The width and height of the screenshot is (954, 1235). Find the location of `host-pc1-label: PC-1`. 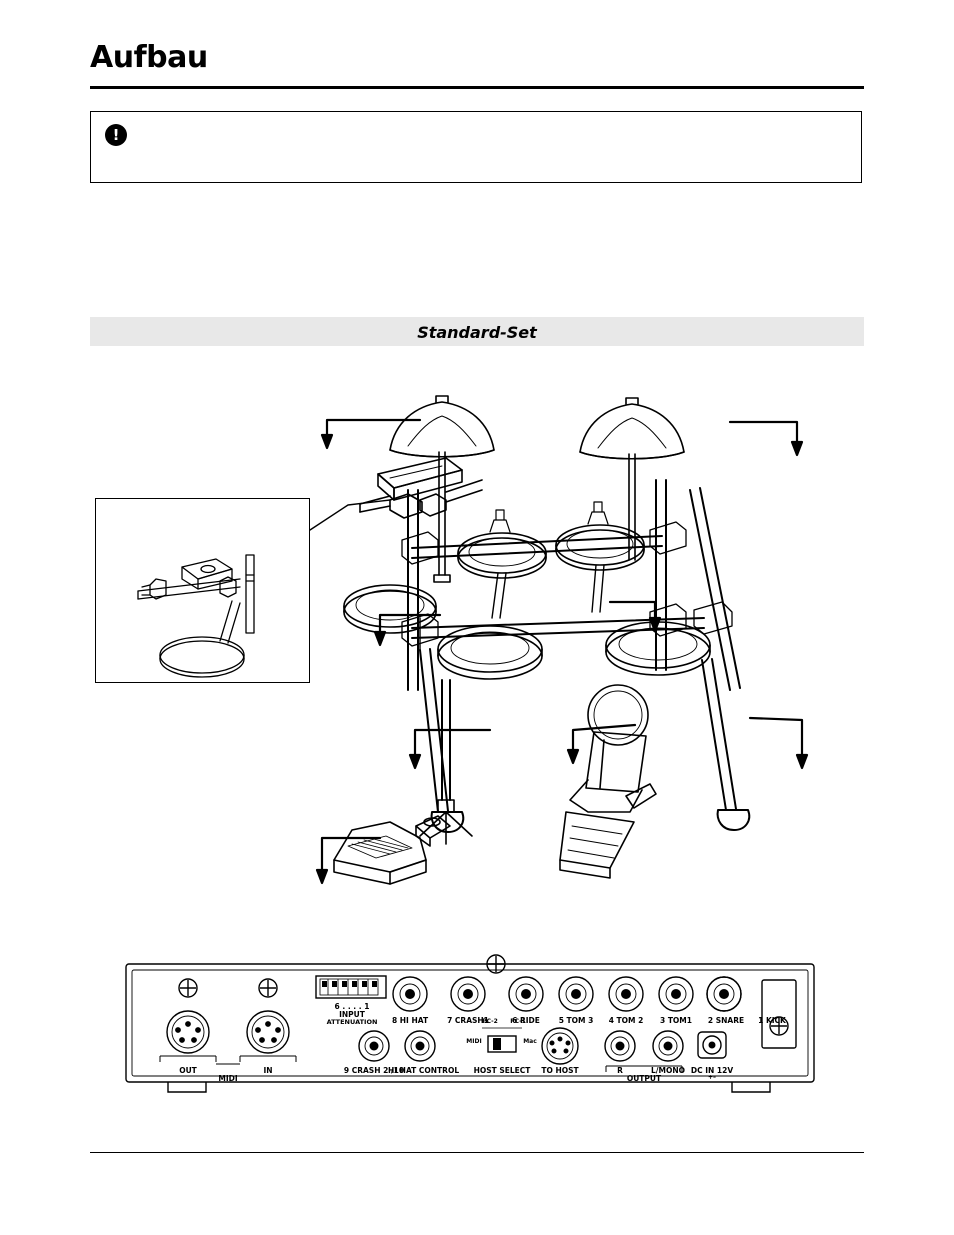

host-pc1-label: PC-1 is located at coordinates (518, 1021).